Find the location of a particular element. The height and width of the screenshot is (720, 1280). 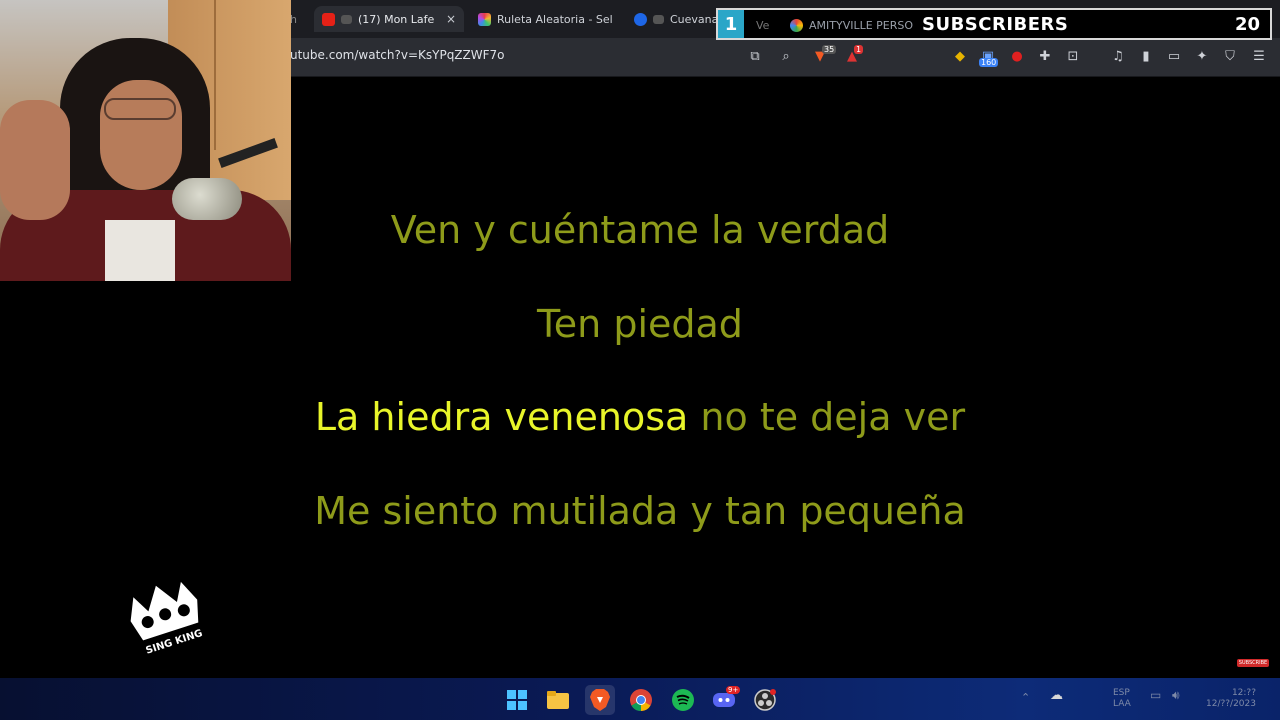

language-top: ESP is located at coordinates (1121, 693).